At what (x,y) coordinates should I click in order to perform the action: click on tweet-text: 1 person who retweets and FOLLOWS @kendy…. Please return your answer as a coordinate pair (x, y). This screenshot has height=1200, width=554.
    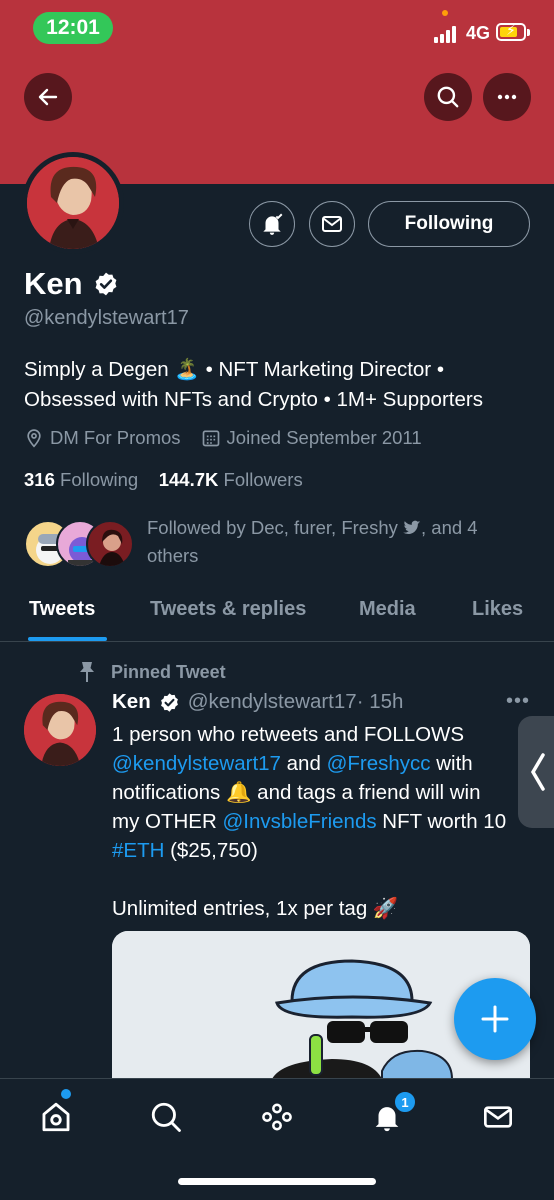
    Looking at the image, I should click on (309, 821).